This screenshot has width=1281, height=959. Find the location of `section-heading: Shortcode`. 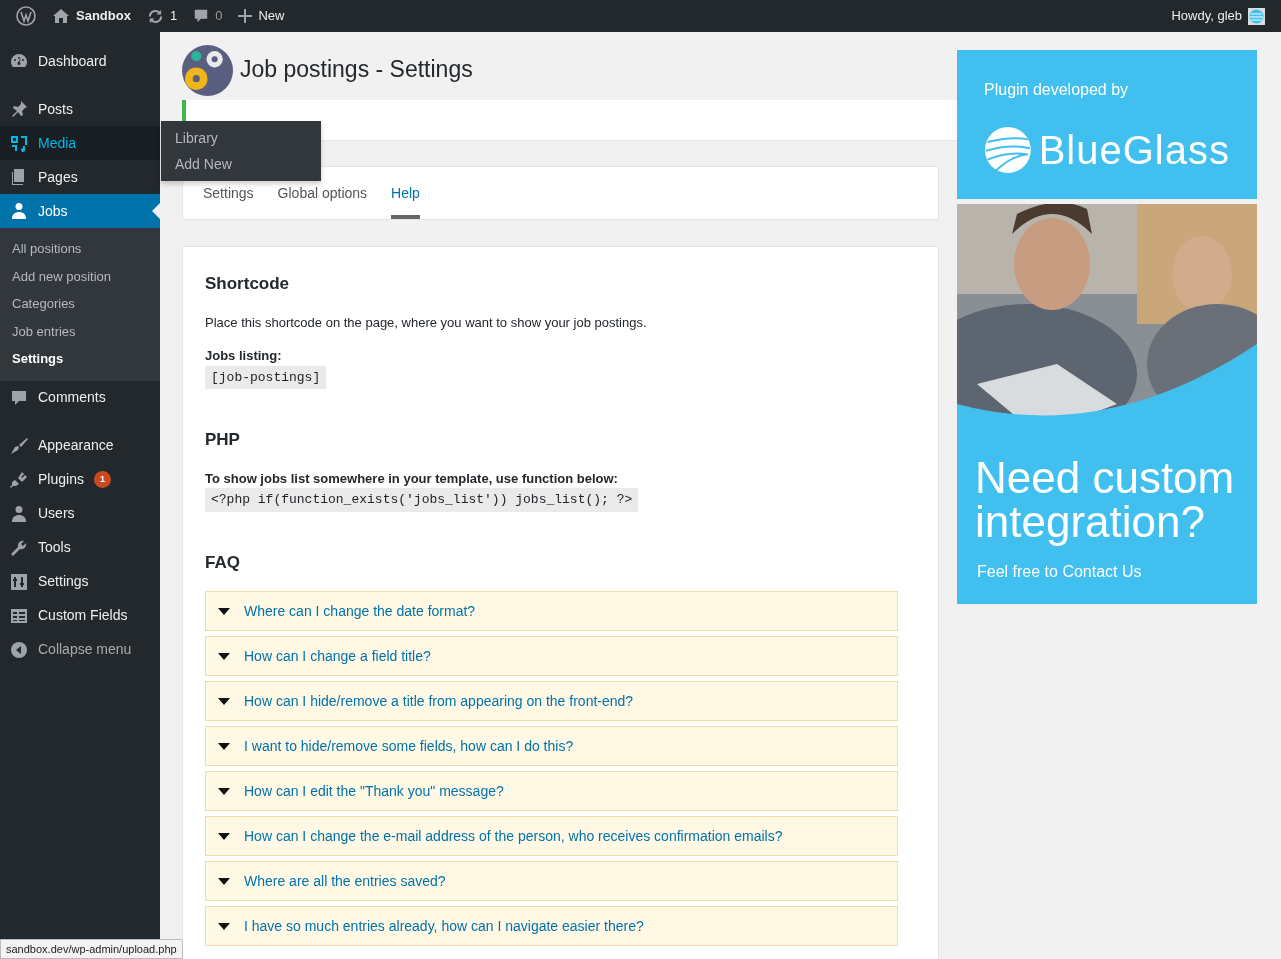

section-heading: Shortcode is located at coordinates (248, 284).